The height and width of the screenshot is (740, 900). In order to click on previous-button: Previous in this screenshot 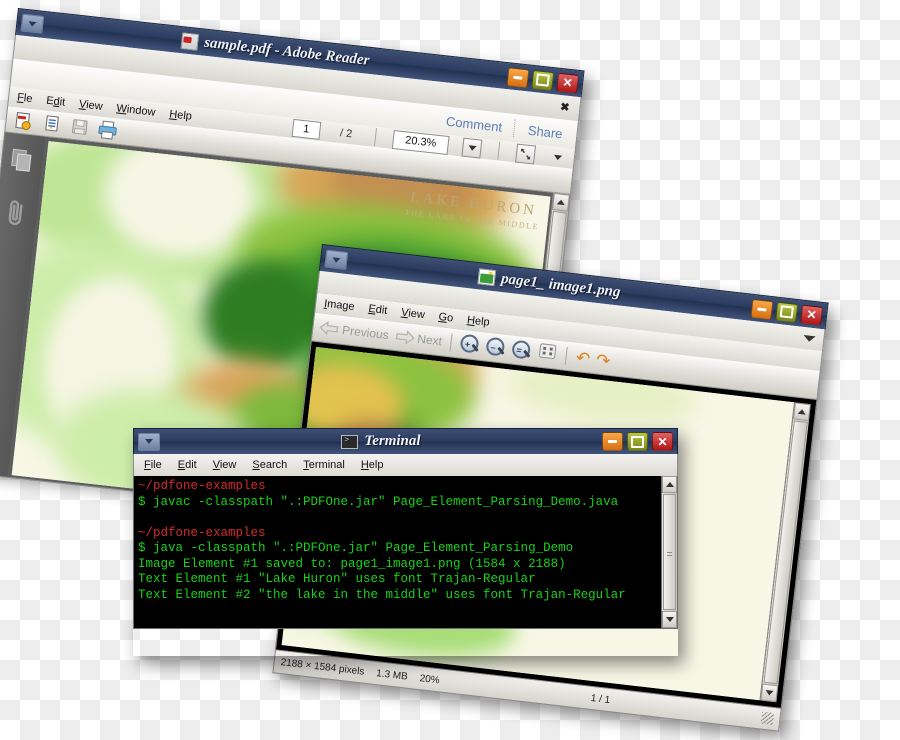, I will do `click(354, 331)`.